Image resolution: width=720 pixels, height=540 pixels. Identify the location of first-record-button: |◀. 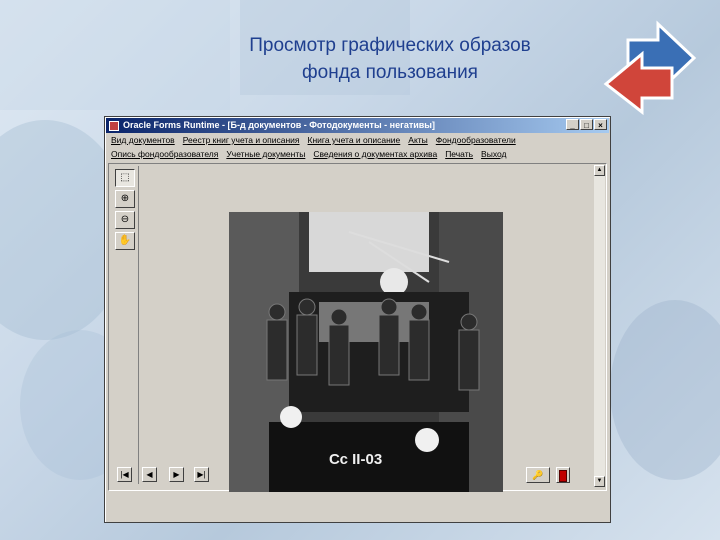
(124, 474).